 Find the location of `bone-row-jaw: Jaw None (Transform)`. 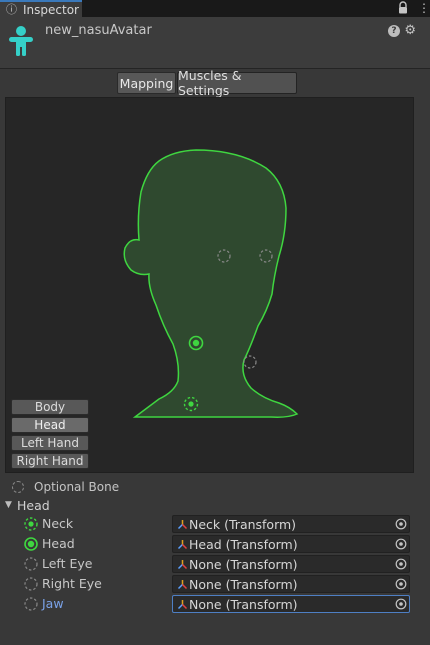

bone-row-jaw: Jaw None (Transform) is located at coordinates (218, 604).